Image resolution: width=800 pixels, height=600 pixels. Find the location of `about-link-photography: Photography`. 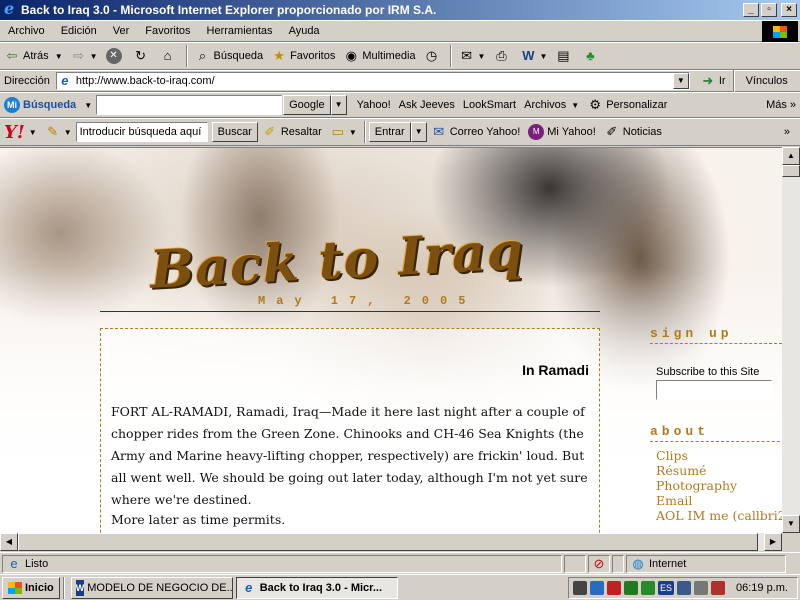

about-link-photography: Photography is located at coordinates (719, 485).